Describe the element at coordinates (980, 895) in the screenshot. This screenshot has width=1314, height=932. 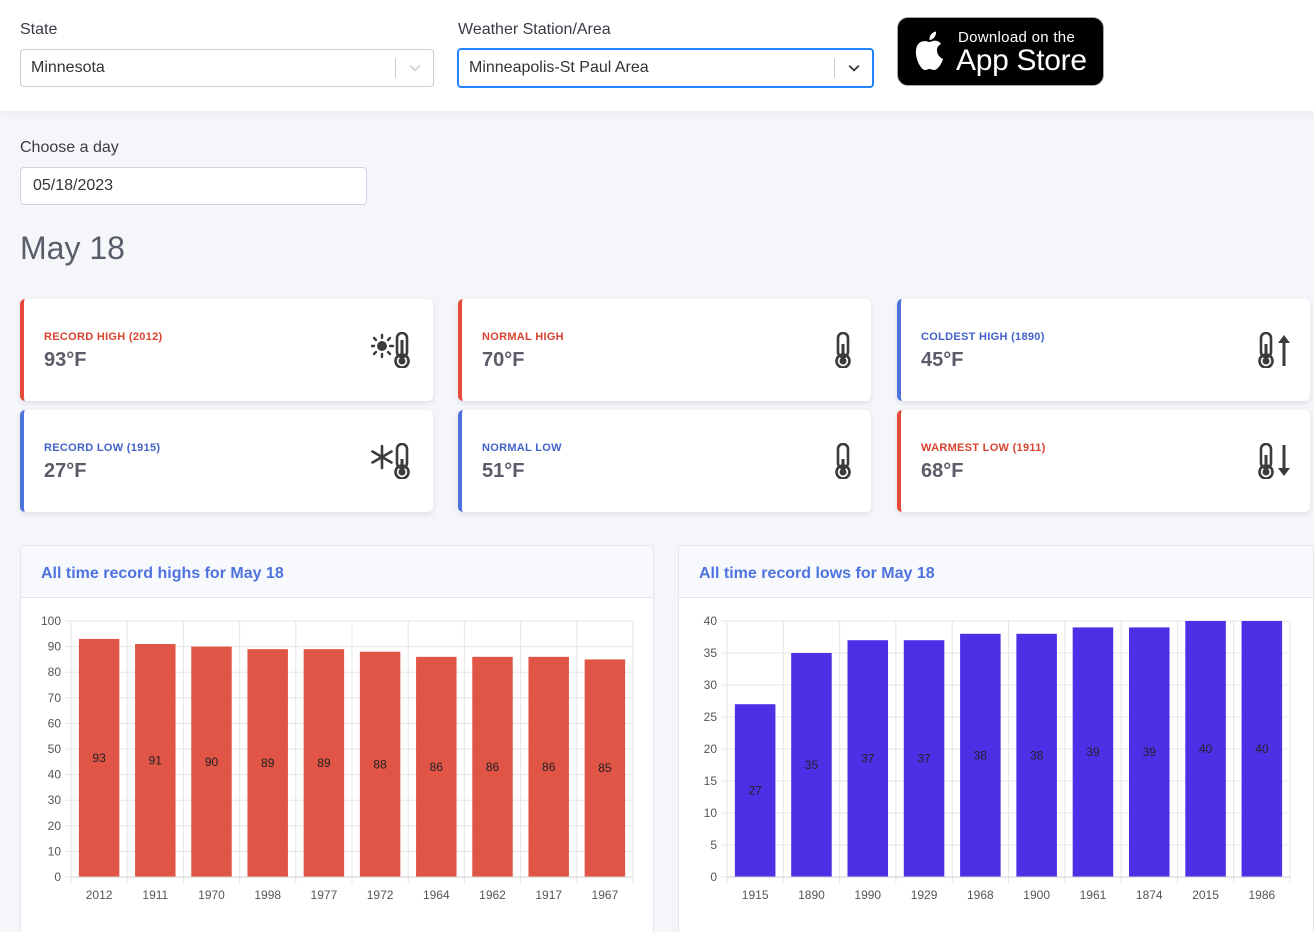
I see `x-tick-label: 1968` at that location.